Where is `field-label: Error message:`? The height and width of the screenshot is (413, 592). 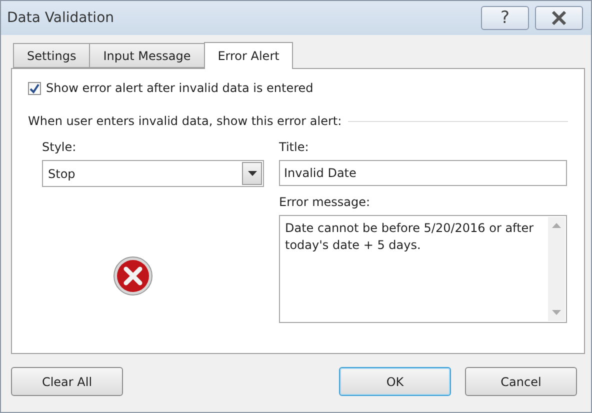 field-label: Error message: is located at coordinates (325, 202).